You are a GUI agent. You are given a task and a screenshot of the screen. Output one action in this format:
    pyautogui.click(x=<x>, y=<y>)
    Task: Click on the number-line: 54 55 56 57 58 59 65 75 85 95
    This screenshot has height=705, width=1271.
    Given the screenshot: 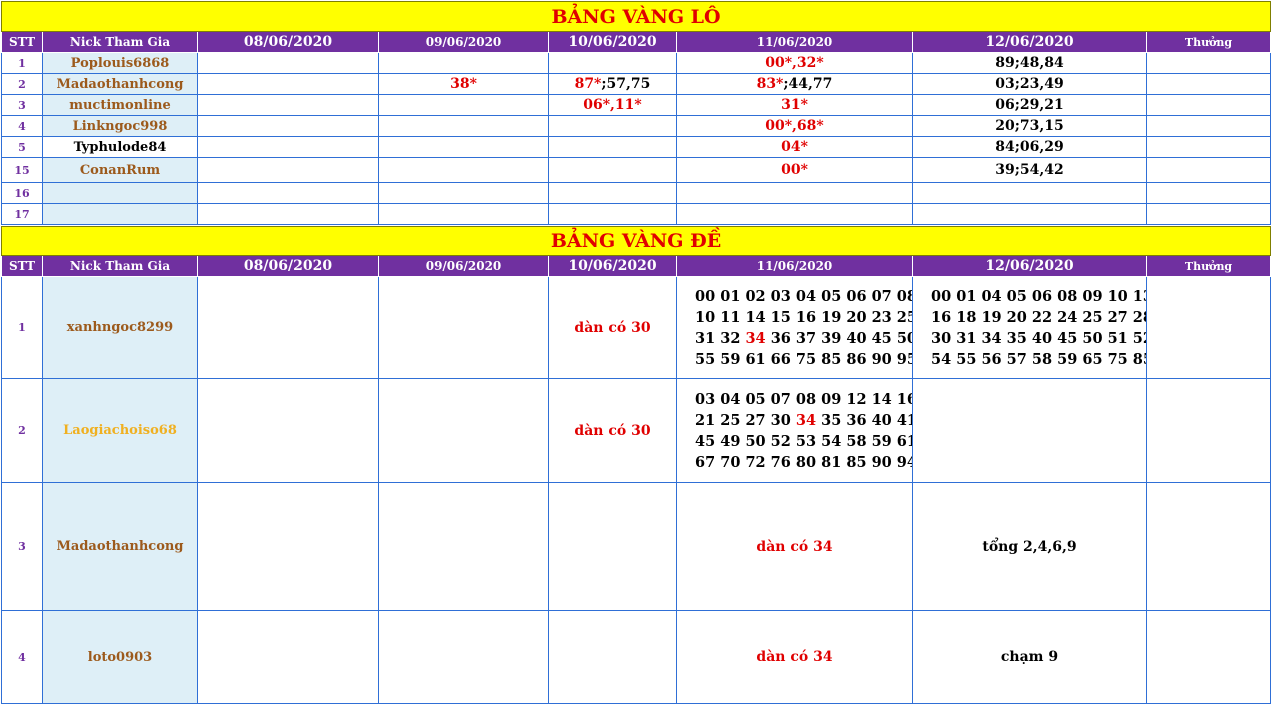 What is the action you would take?
    pyautogui.click(x=1038, y=359)
    